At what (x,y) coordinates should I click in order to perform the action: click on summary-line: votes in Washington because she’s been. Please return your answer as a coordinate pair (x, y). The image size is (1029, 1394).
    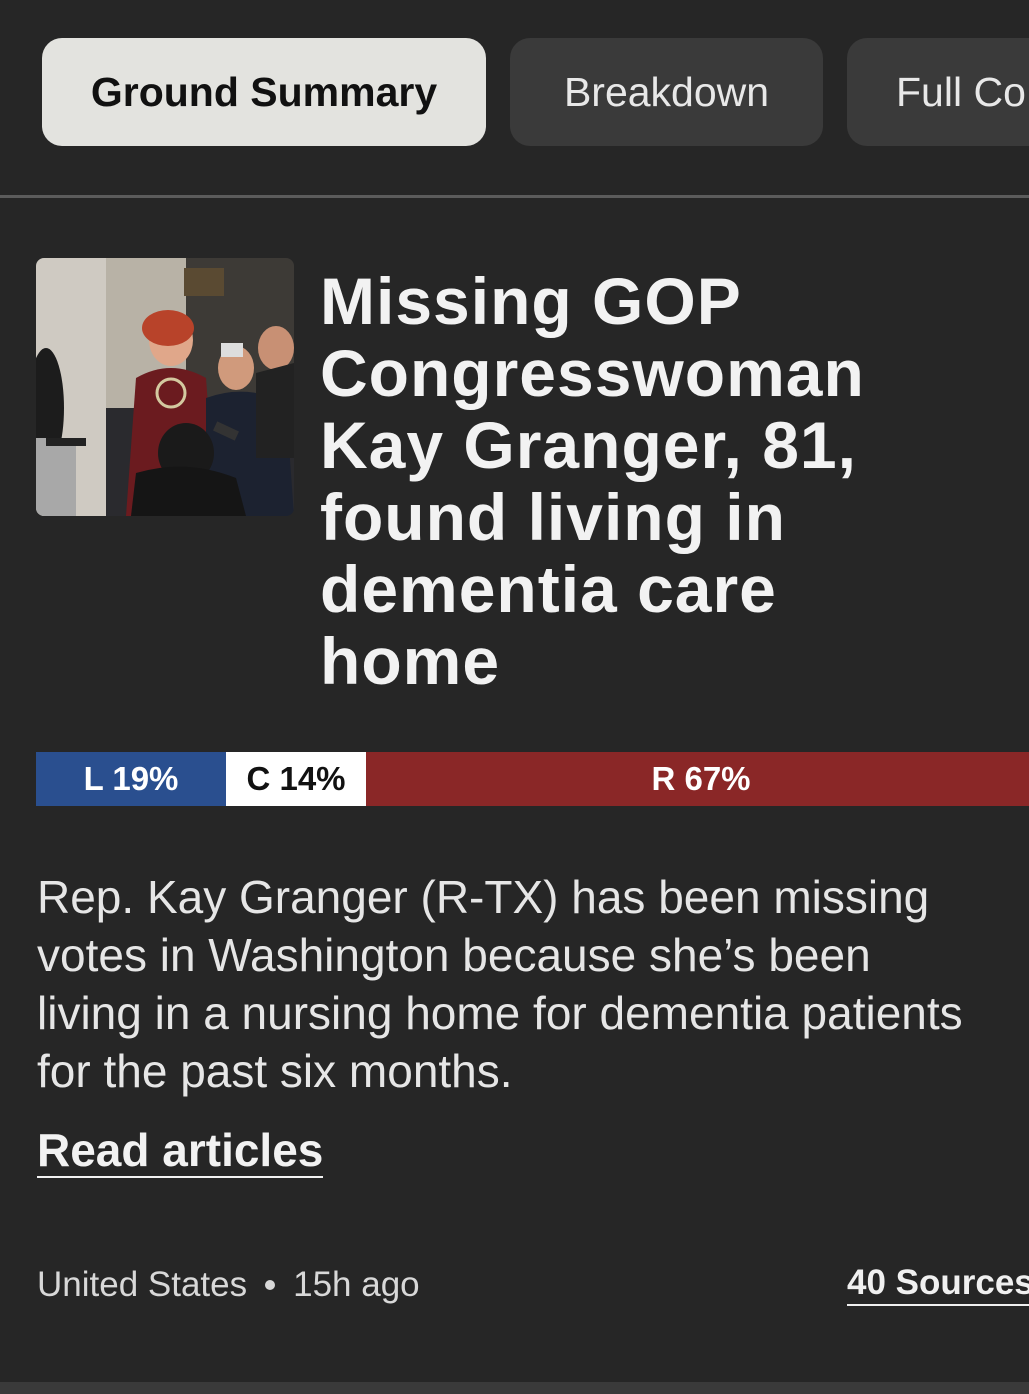
    Looking at the image, I should click on (454, 955).